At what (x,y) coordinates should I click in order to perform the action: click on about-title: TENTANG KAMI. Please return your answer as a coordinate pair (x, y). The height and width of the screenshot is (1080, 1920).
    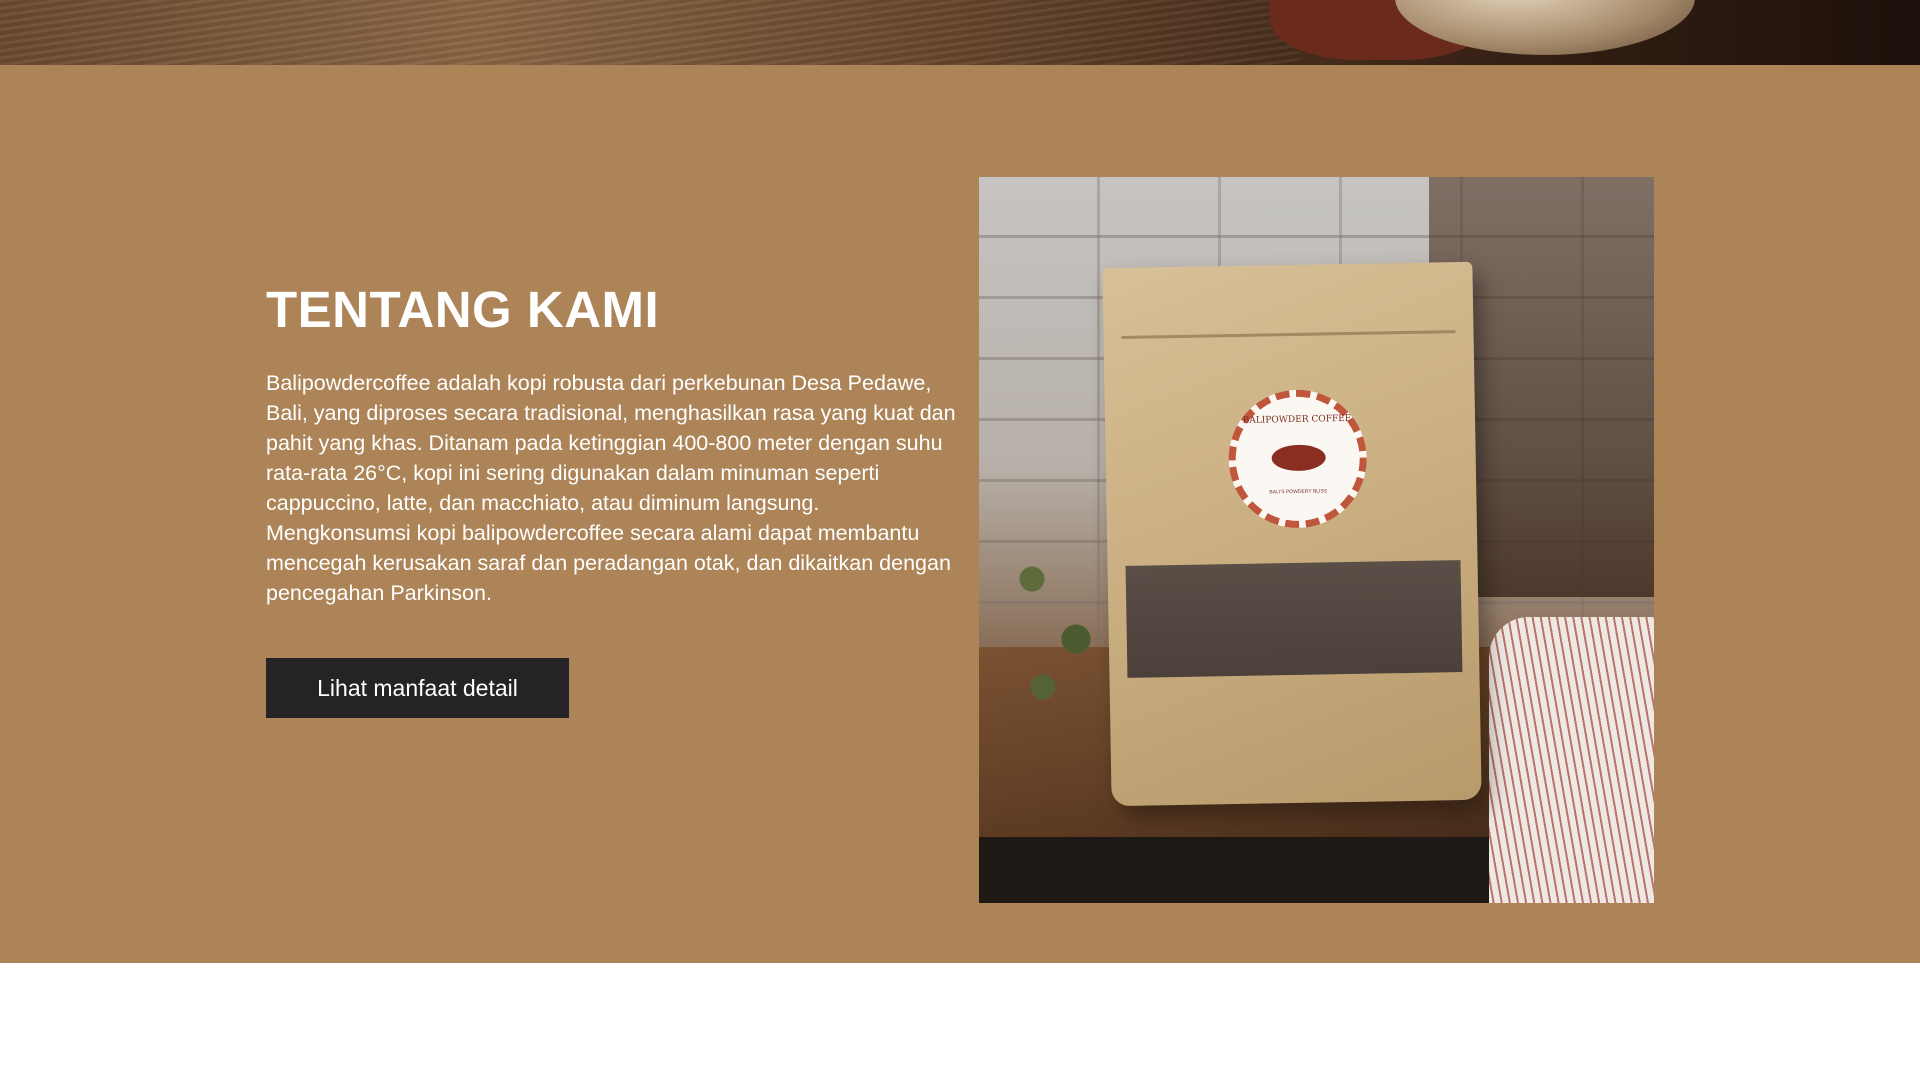
    Looking at the image, I should click on (463, 309).